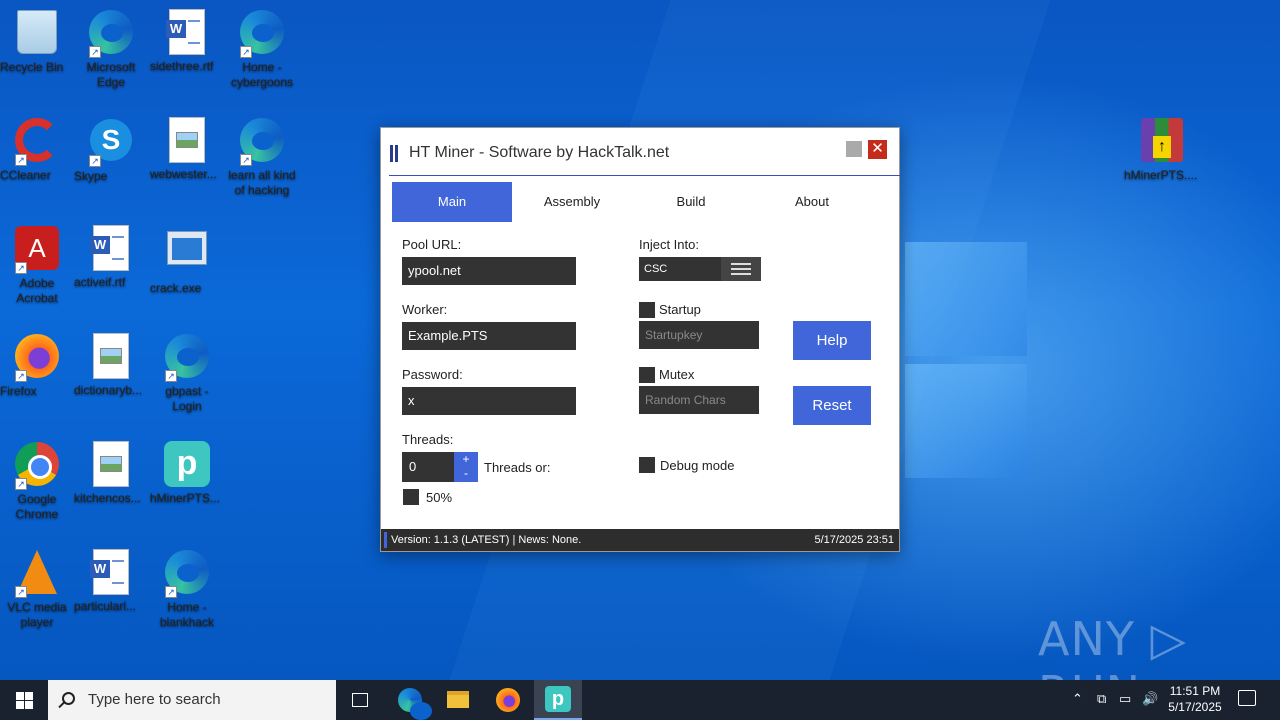 Image resolution: width=1280 pixels, height=720 pixels. What do you see at coordinates (37, 480) in the screenshot?
I see `desktop-icon-google-chrome: ↗ Google Chrome` at bounding box center [37, 480].